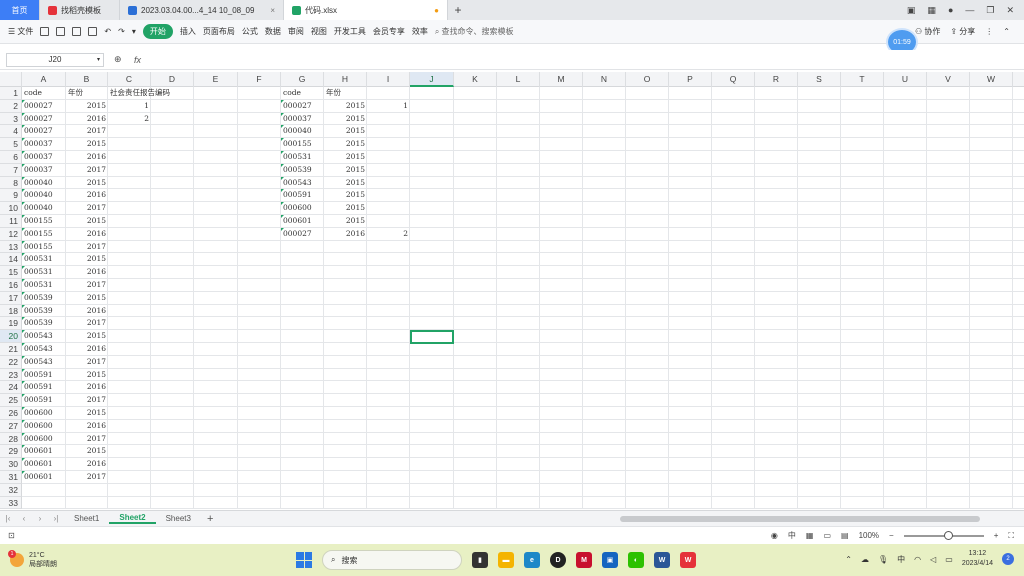 Image resolution: width=1024 pixels, height=576 pixels. I want to click on cell-b19: 2017, so click(87, 323).